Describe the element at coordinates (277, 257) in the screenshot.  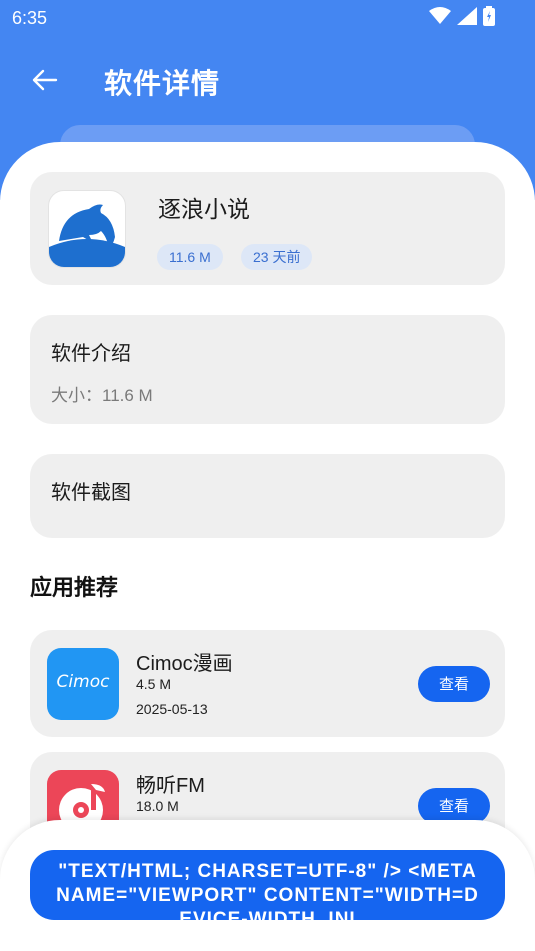
I see `date-badge: 23 天前` at that location.